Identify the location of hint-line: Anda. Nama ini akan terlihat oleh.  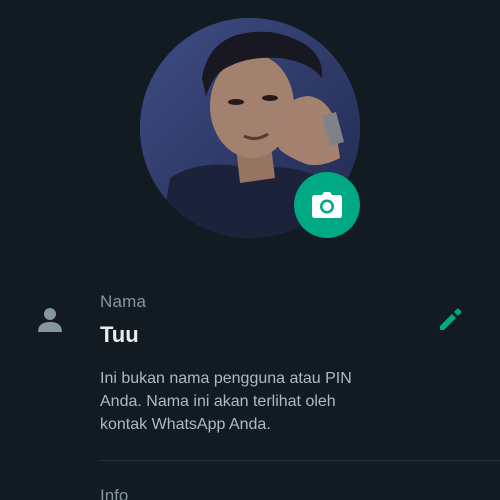
(218, 401).